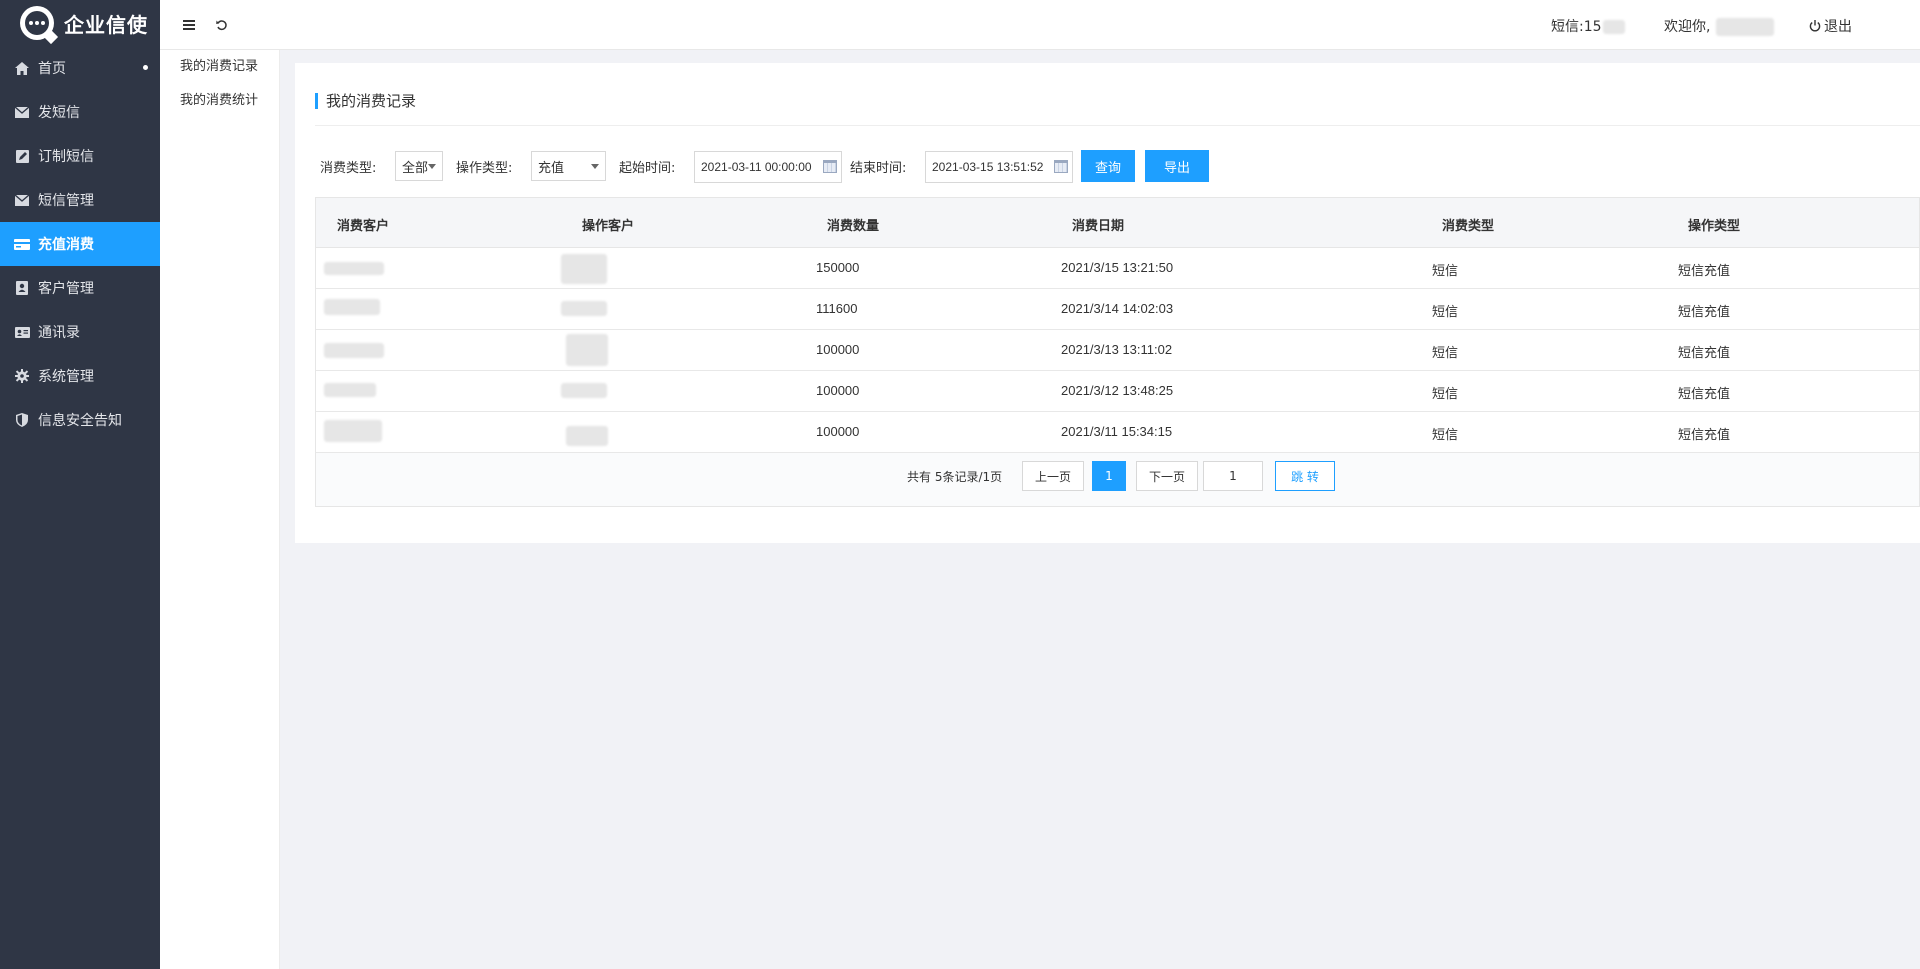 This screenshot has width=1920, height=969. I want to click on pagination-summary: 共有 5条记录/1页, so click(955, 477).